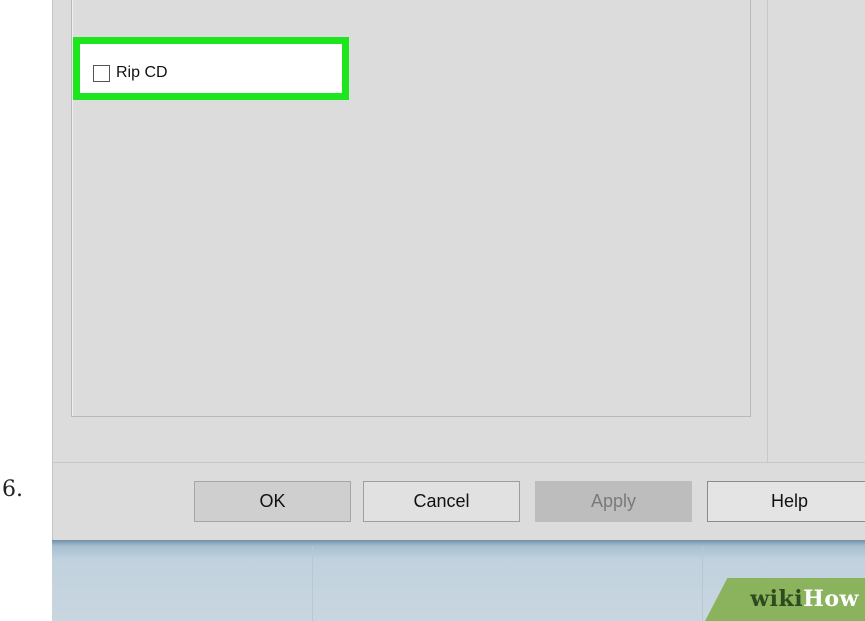 The image size is (865, 621). I want to click on ok-button: OK, so click(272, 501).